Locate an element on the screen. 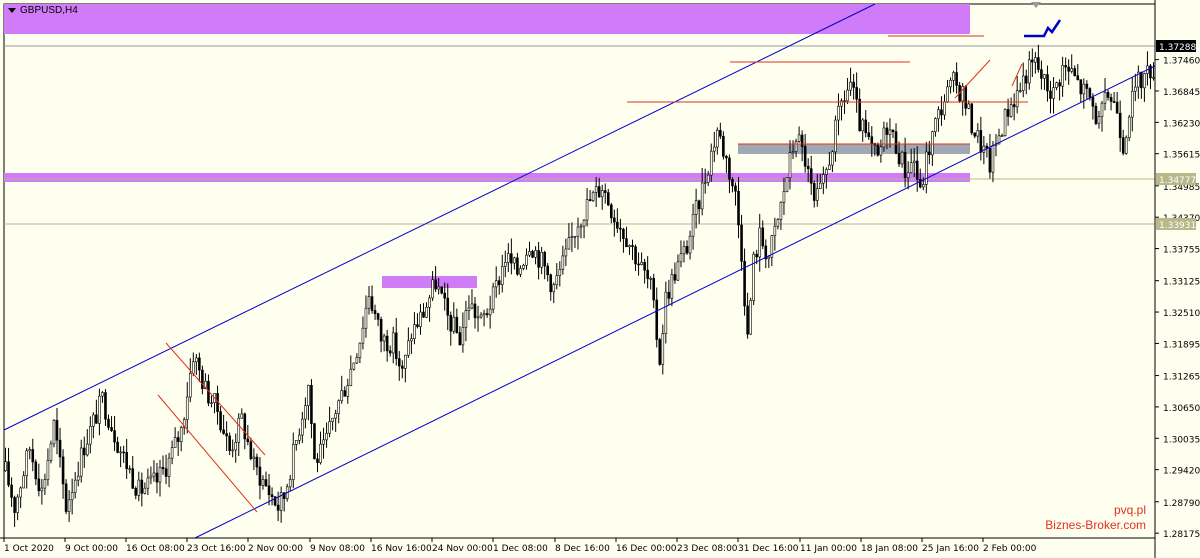 The width and height of the screenshot is (1200, 558). x-tick-label: 2 Nov 00:00 is located at coordinates (275, 549).